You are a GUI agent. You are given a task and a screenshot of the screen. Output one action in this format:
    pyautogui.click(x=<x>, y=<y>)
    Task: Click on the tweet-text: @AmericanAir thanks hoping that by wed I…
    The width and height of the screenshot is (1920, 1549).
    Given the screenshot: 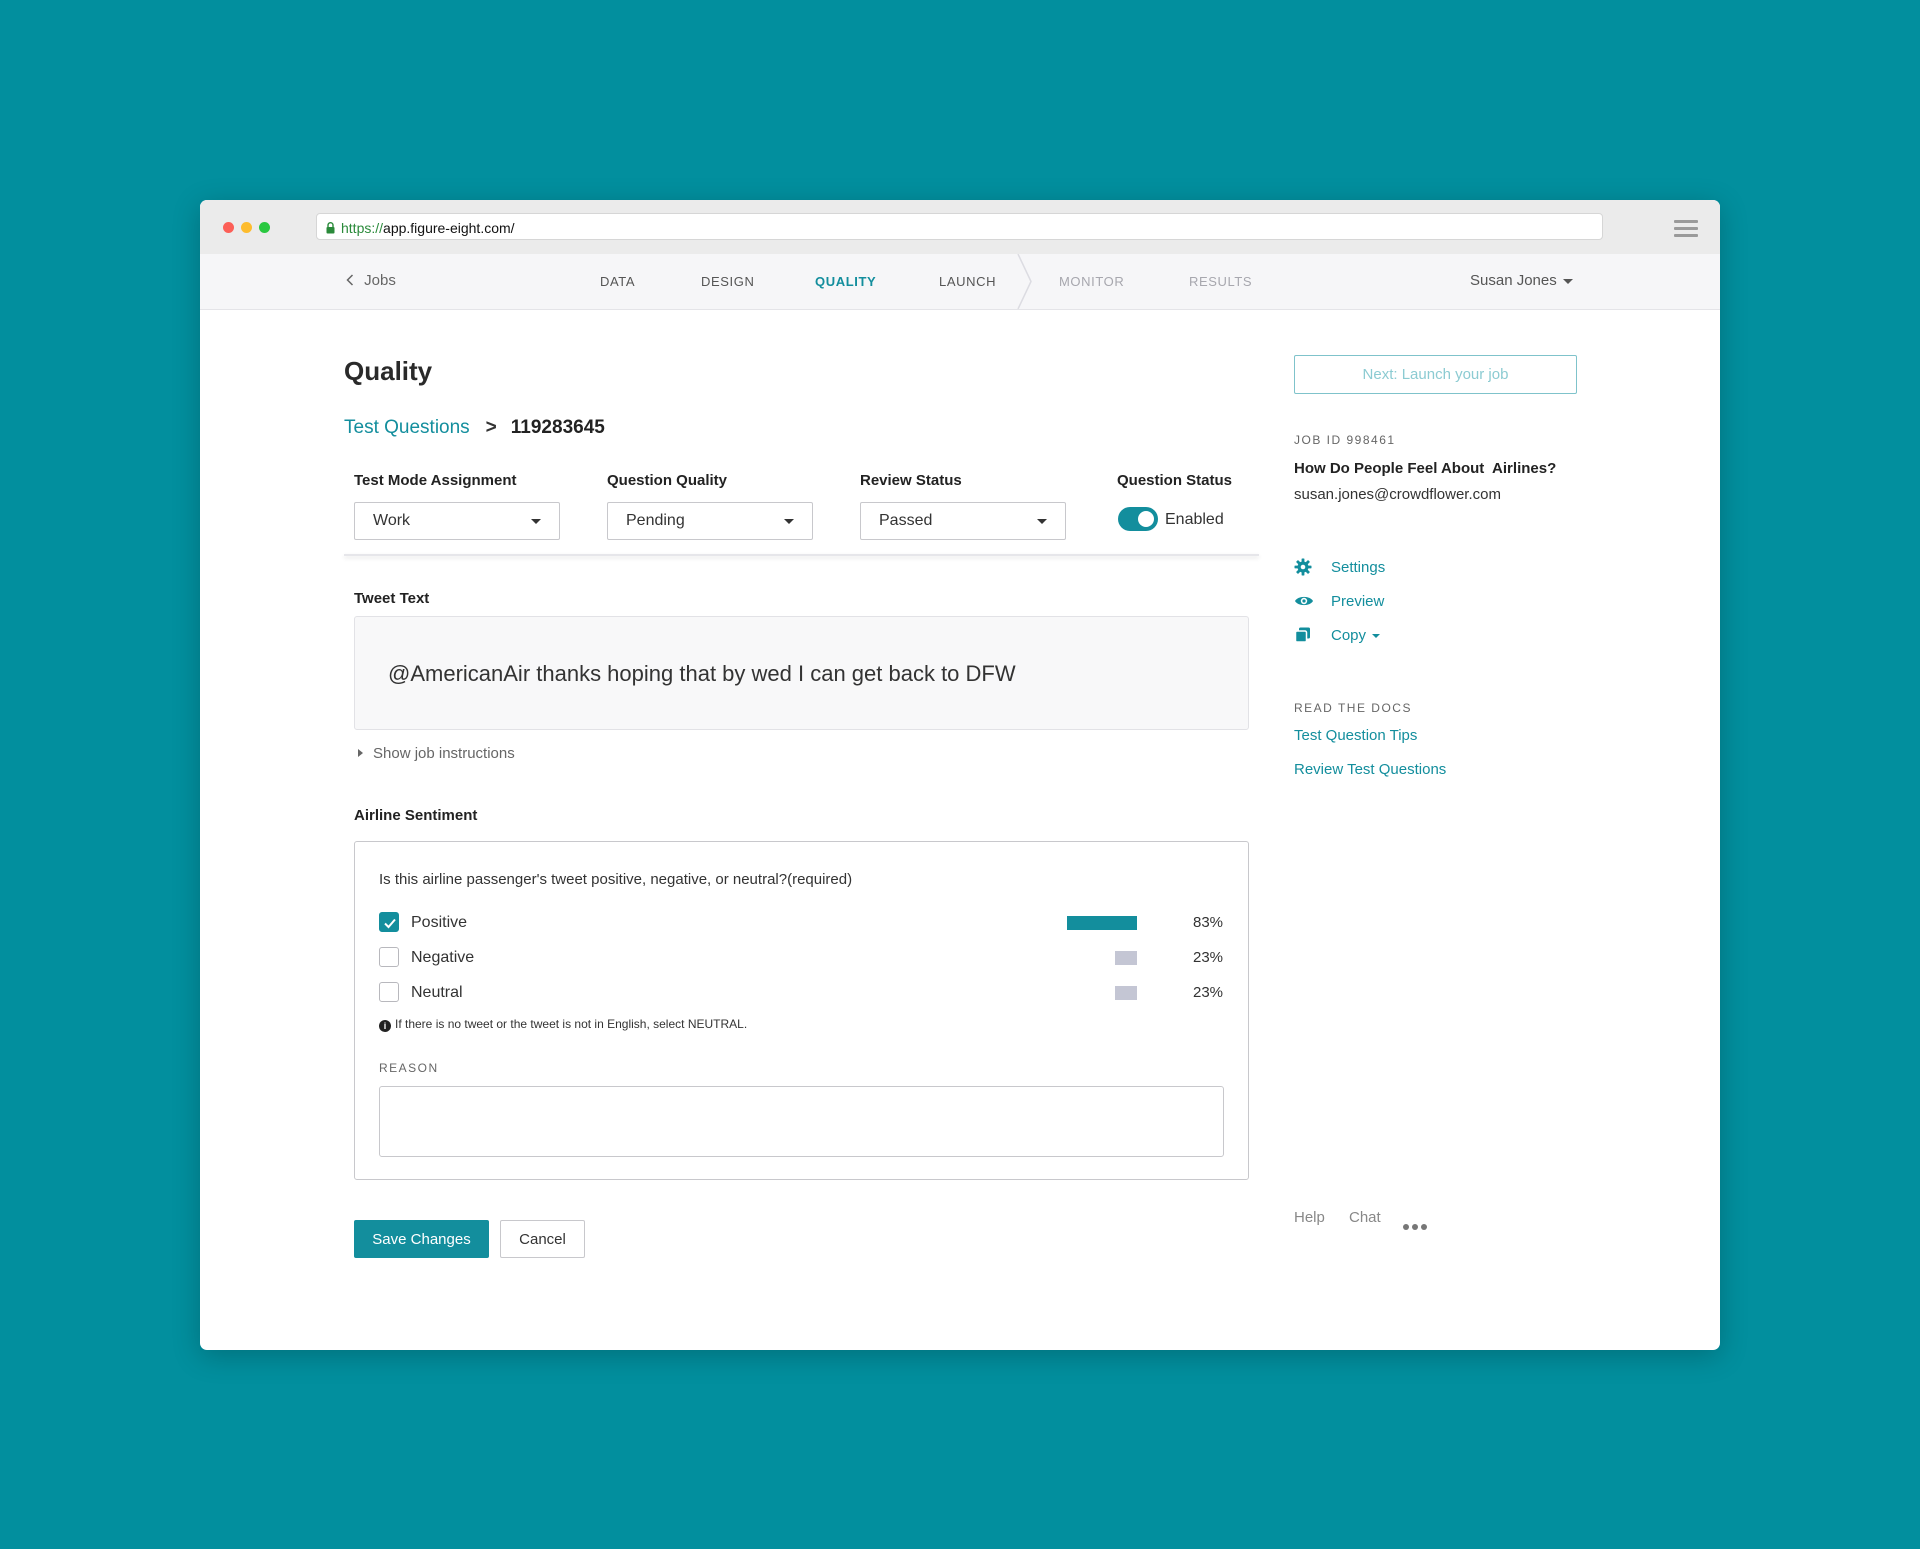 What is the action you would take?
    pyautogui.click(x=702, y=673)
    